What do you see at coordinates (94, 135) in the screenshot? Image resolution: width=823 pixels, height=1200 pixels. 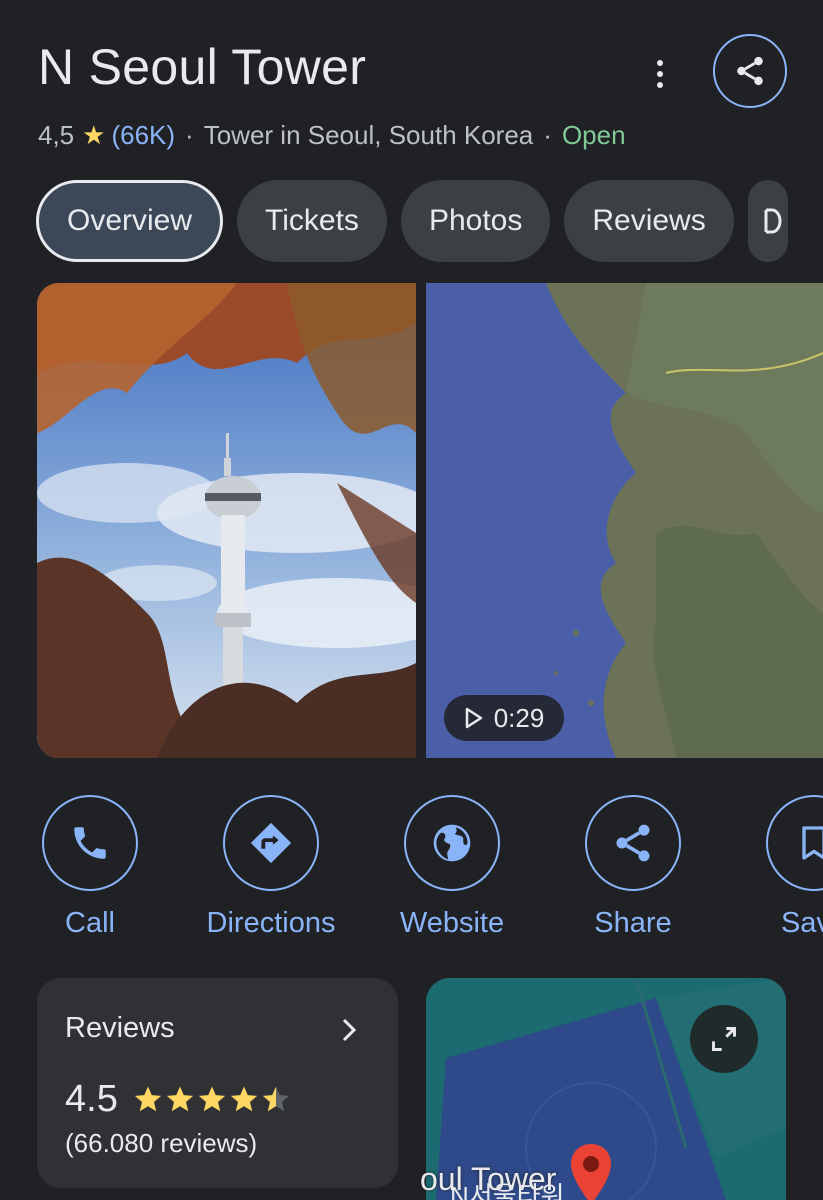 I see `star-icon: ★` at bounding box center [94, 135].